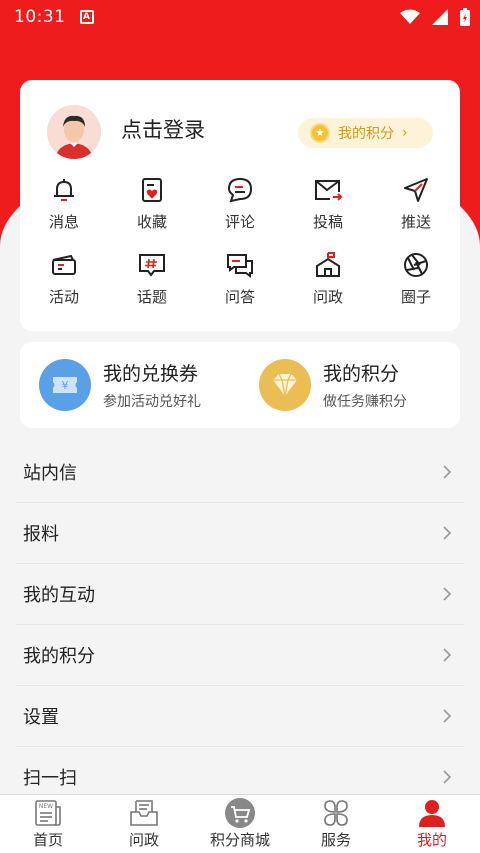 The width and height of the screenshot is (480, 853). Describe the element at coordinates (240, 655) in the screenshot. I see `menu-item-points: 我的积分` at that location.